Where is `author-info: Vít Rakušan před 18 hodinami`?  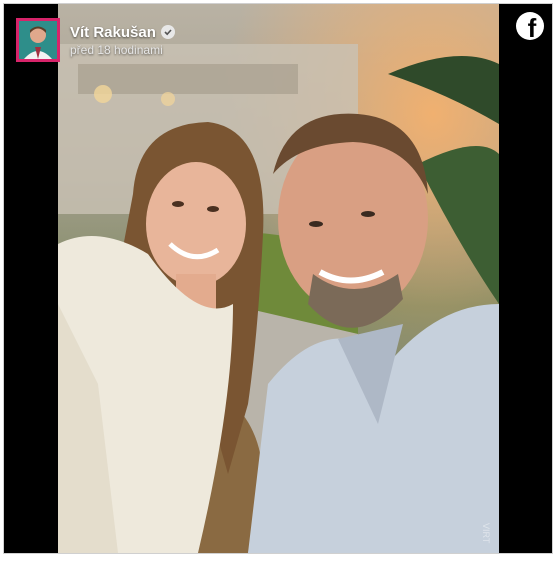
author-info: Vít Rakušan před 18 hodinami is located at coordinates (122, 40).